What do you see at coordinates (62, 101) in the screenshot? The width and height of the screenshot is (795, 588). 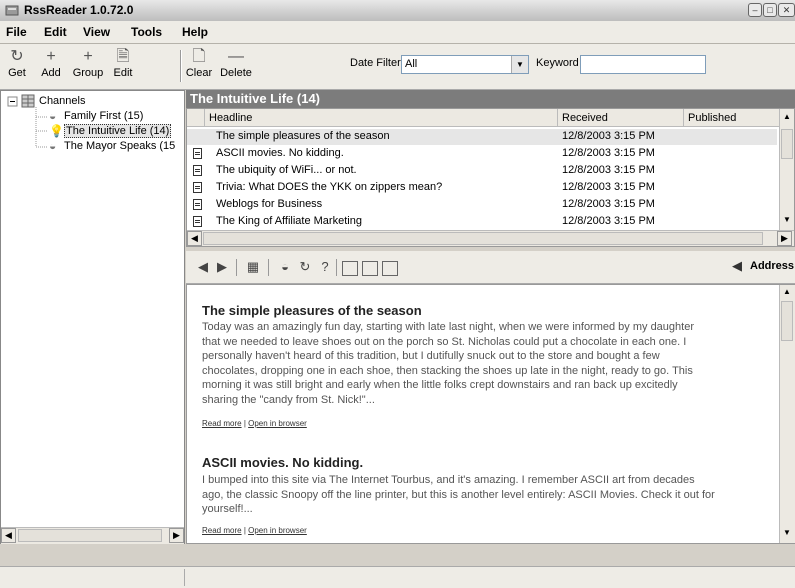 I see `tree-root-channels: Channels` at bounding box center [62, 101].